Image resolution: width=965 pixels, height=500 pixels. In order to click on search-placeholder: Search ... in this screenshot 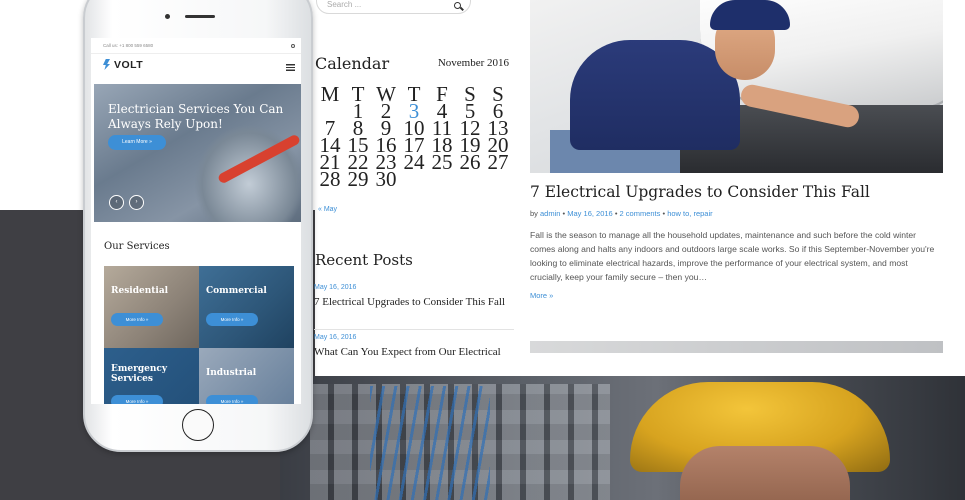, I will do `click(344, 4)`.